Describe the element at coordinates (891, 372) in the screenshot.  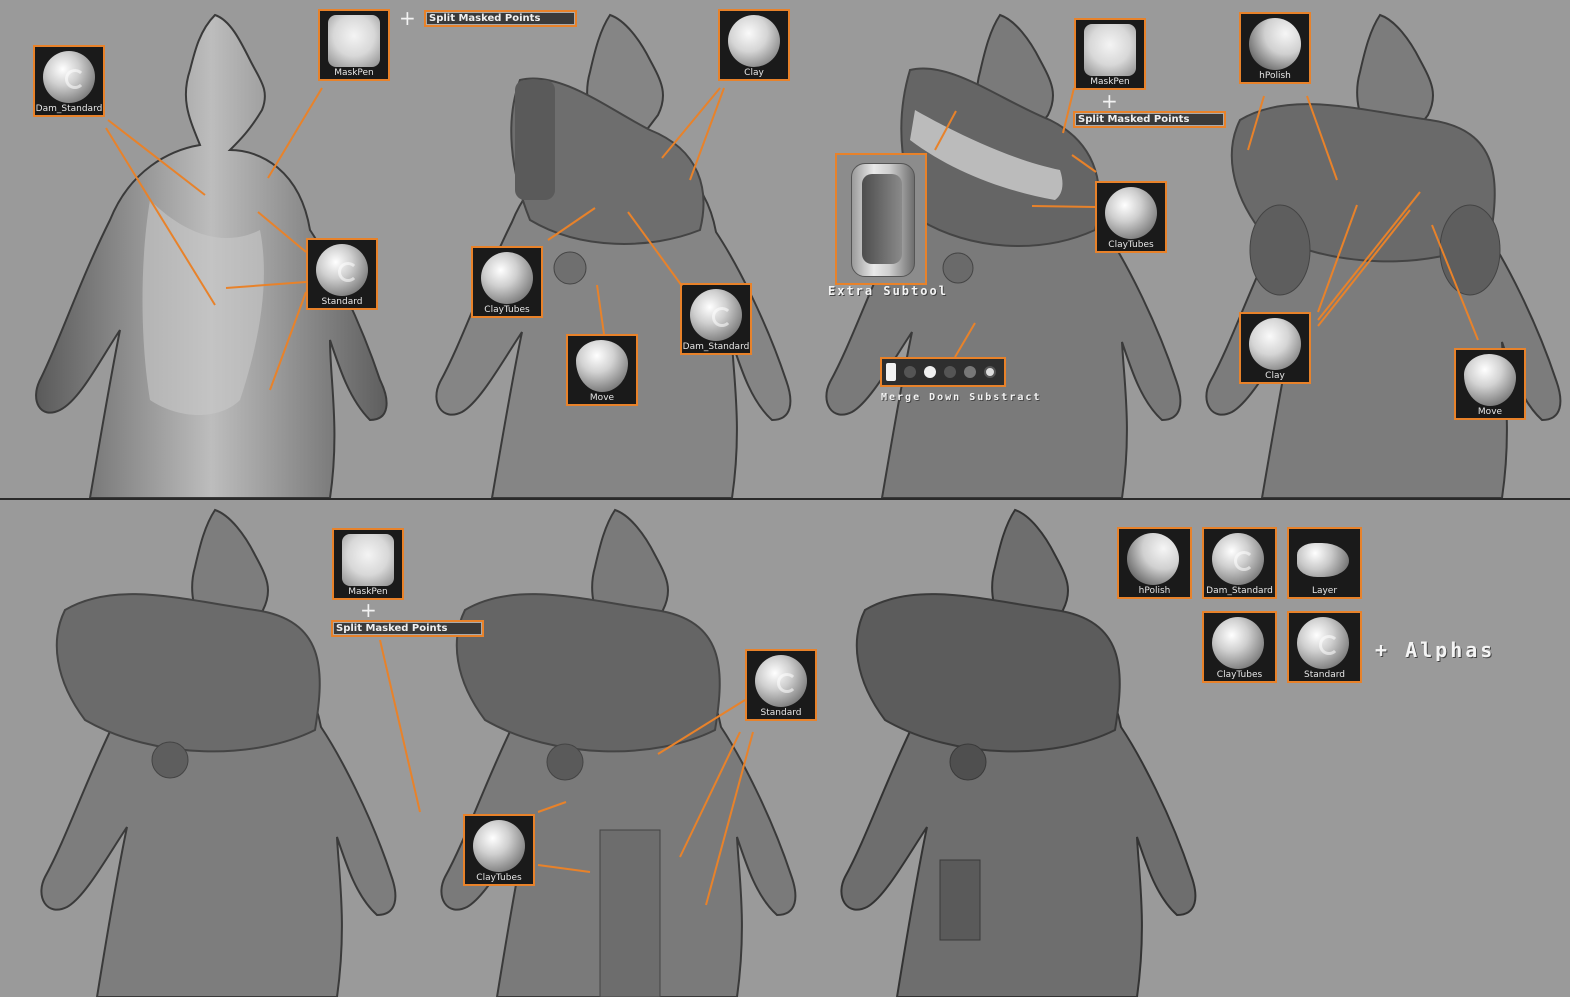
I see `subtract-icon` at that location.